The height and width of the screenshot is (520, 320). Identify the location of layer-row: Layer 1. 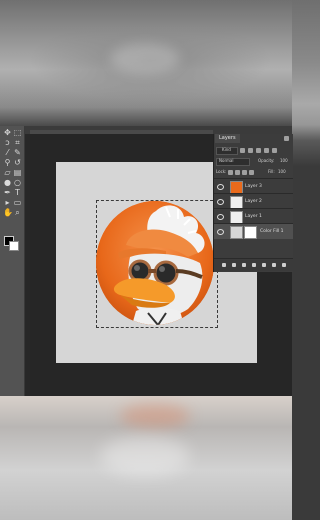
(253, 216).